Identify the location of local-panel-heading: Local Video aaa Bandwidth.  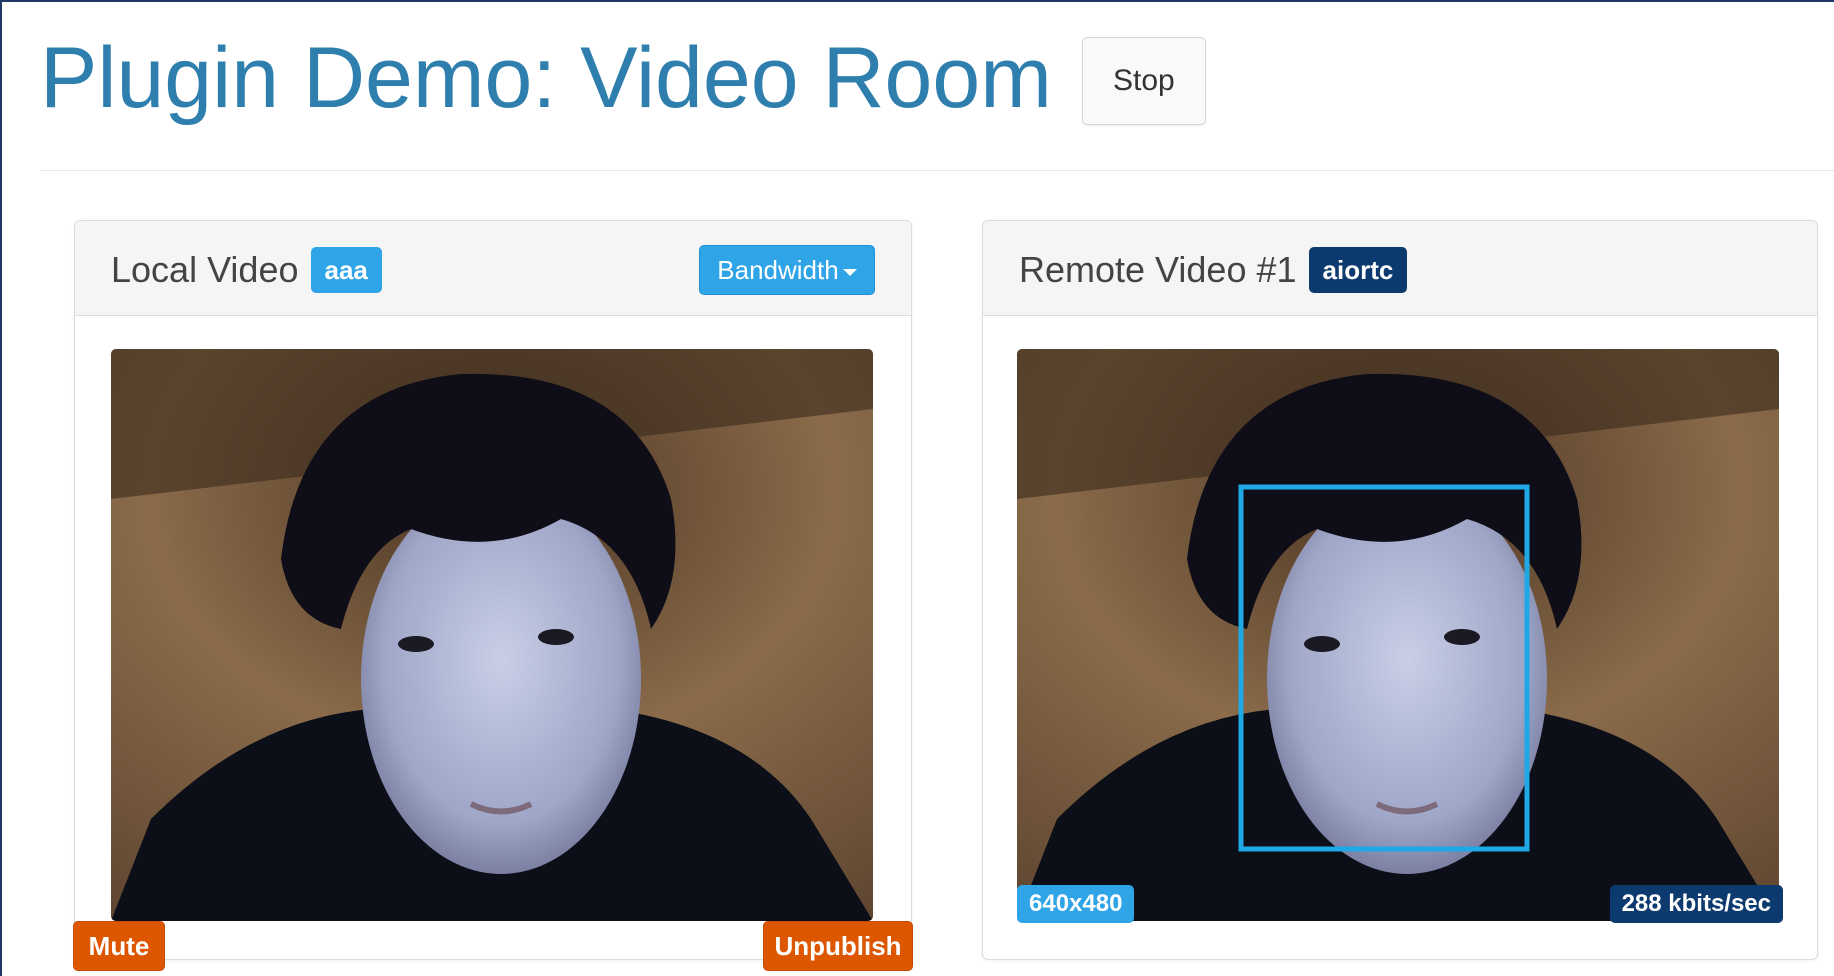
(493, 268).